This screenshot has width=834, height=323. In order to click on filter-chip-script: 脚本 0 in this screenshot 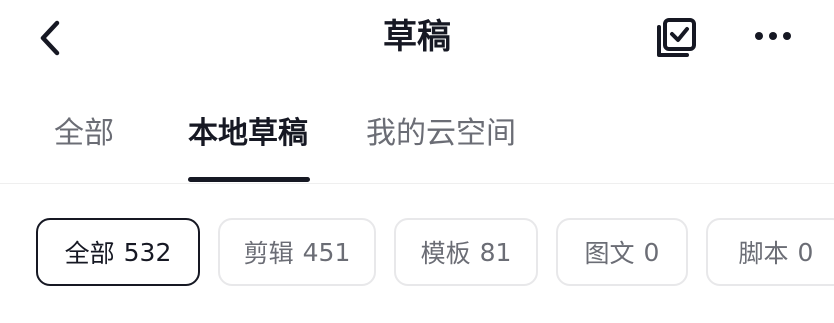, I will do `click(770, 252)`.